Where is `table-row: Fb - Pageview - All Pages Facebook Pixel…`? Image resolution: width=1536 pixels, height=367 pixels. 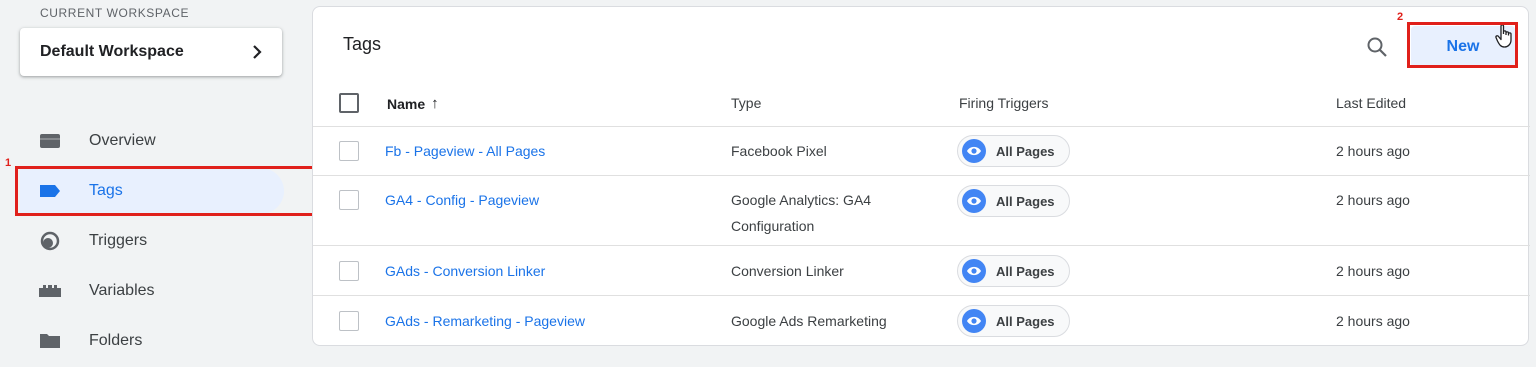 table-row: Fb - Pageview - All Pages Facebook Pixel… is located at coordinates (921, 151).